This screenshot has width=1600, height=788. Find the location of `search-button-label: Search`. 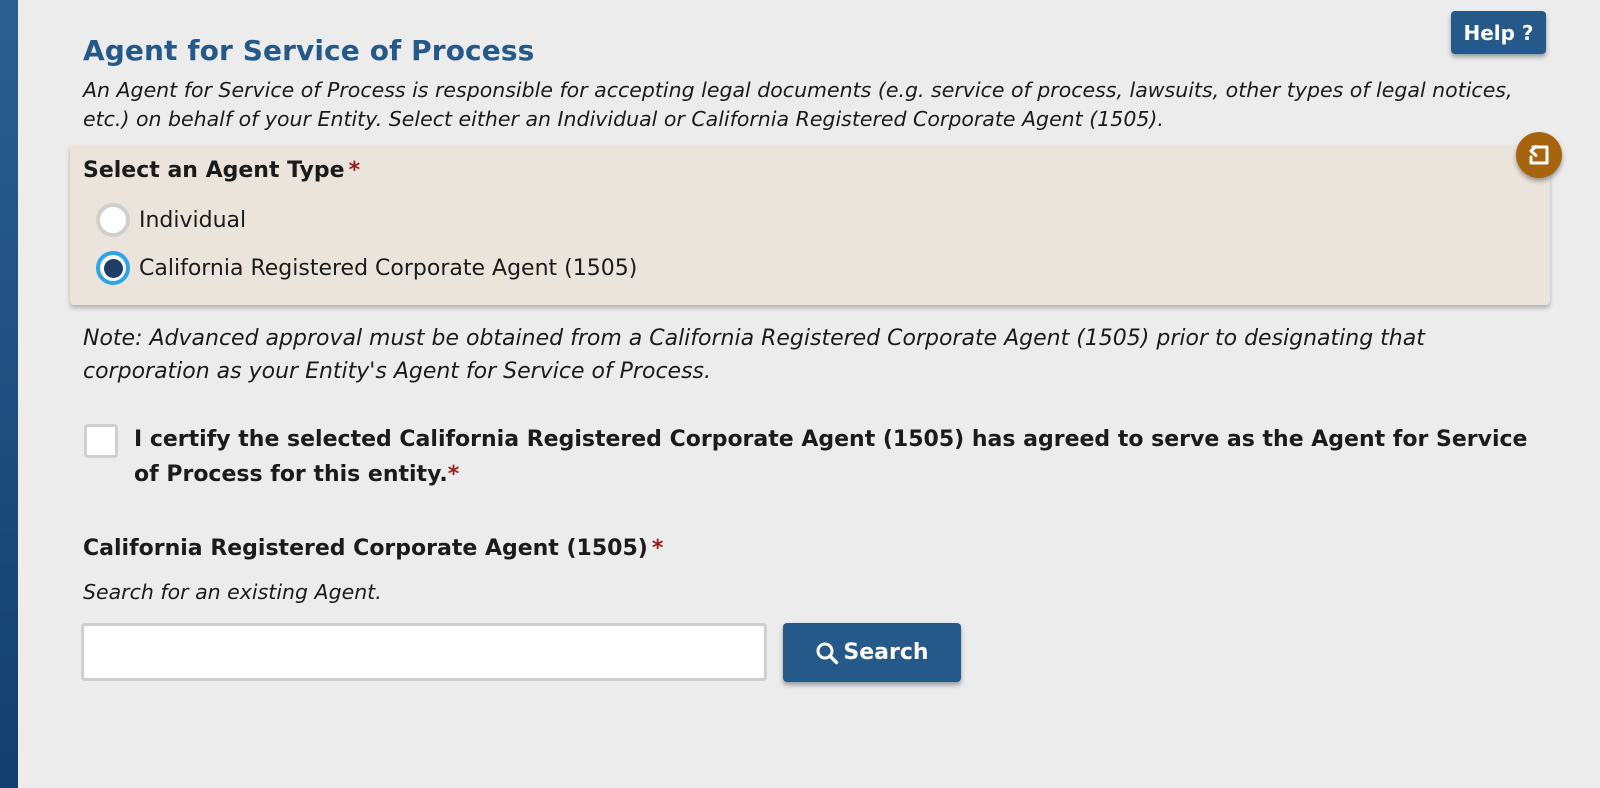

search-button-label: Search is located at coordinates (886, 652).